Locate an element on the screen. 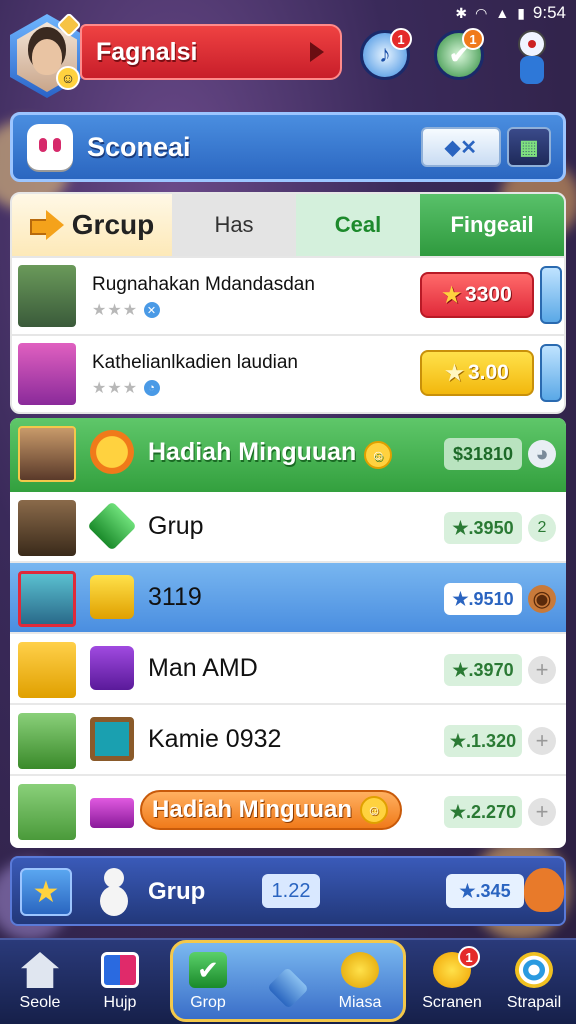  check-icon: ✔ is located at coordinates (208, 970).